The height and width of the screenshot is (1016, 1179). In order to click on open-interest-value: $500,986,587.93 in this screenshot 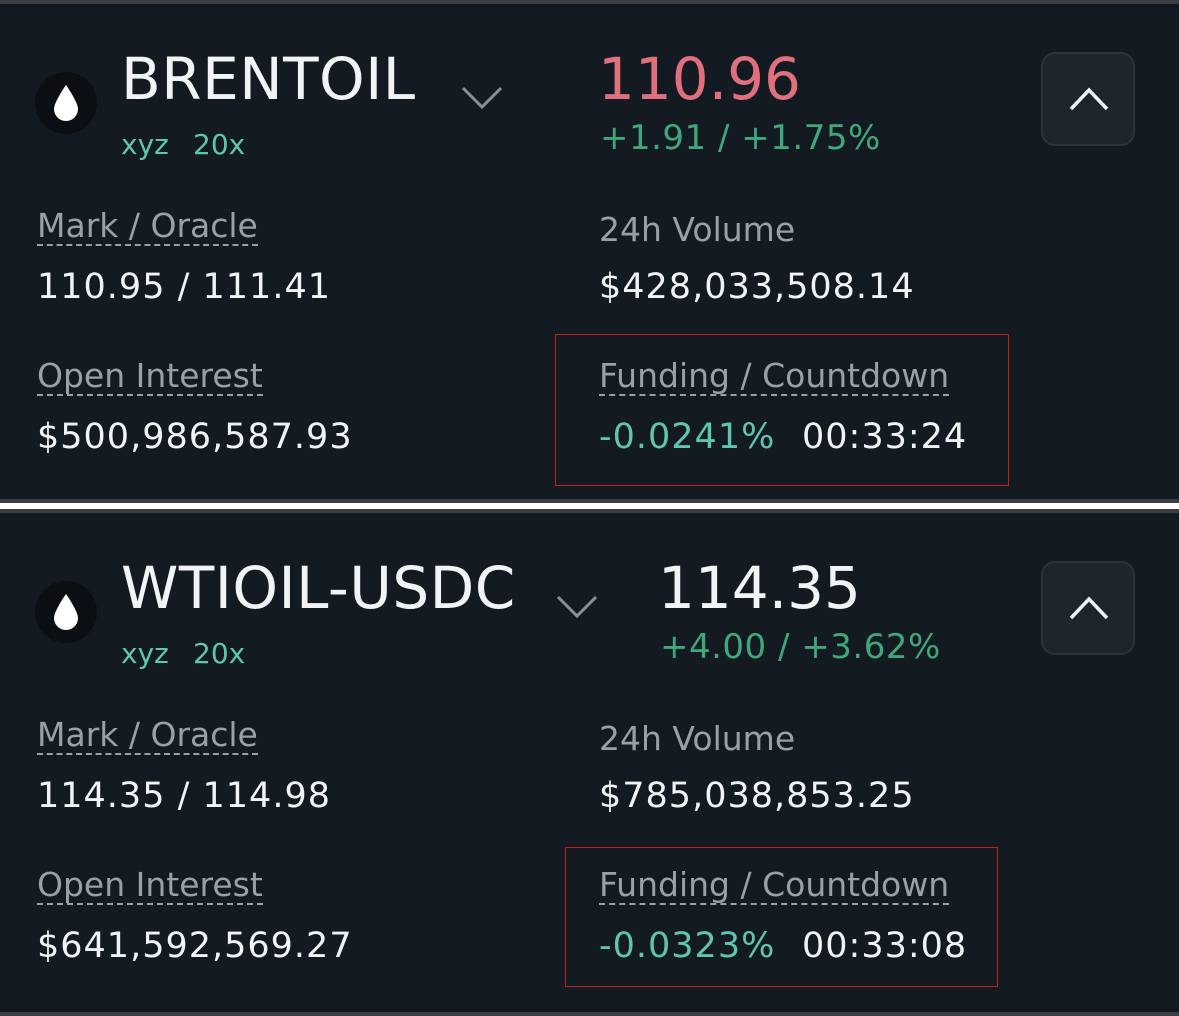, I will do `click(195, 437)`.